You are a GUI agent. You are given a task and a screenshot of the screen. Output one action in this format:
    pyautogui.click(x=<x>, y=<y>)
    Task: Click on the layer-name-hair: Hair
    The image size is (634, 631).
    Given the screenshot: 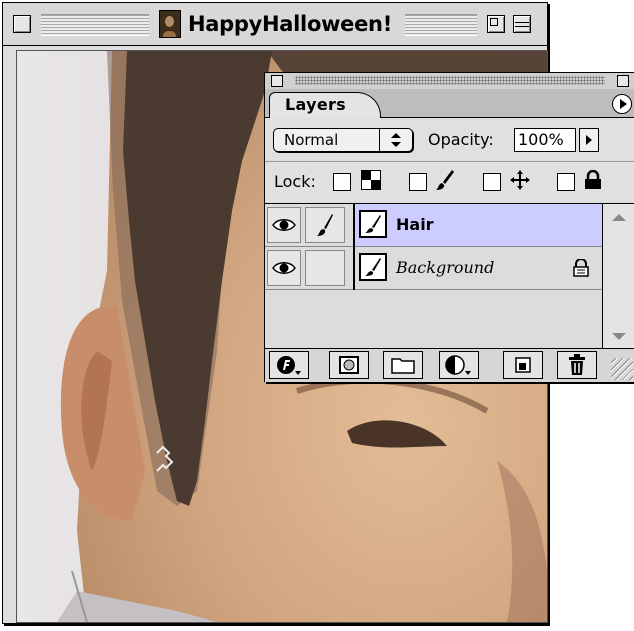 What is the action you would take?
    pyautogui.click(x=415, y=224)
    